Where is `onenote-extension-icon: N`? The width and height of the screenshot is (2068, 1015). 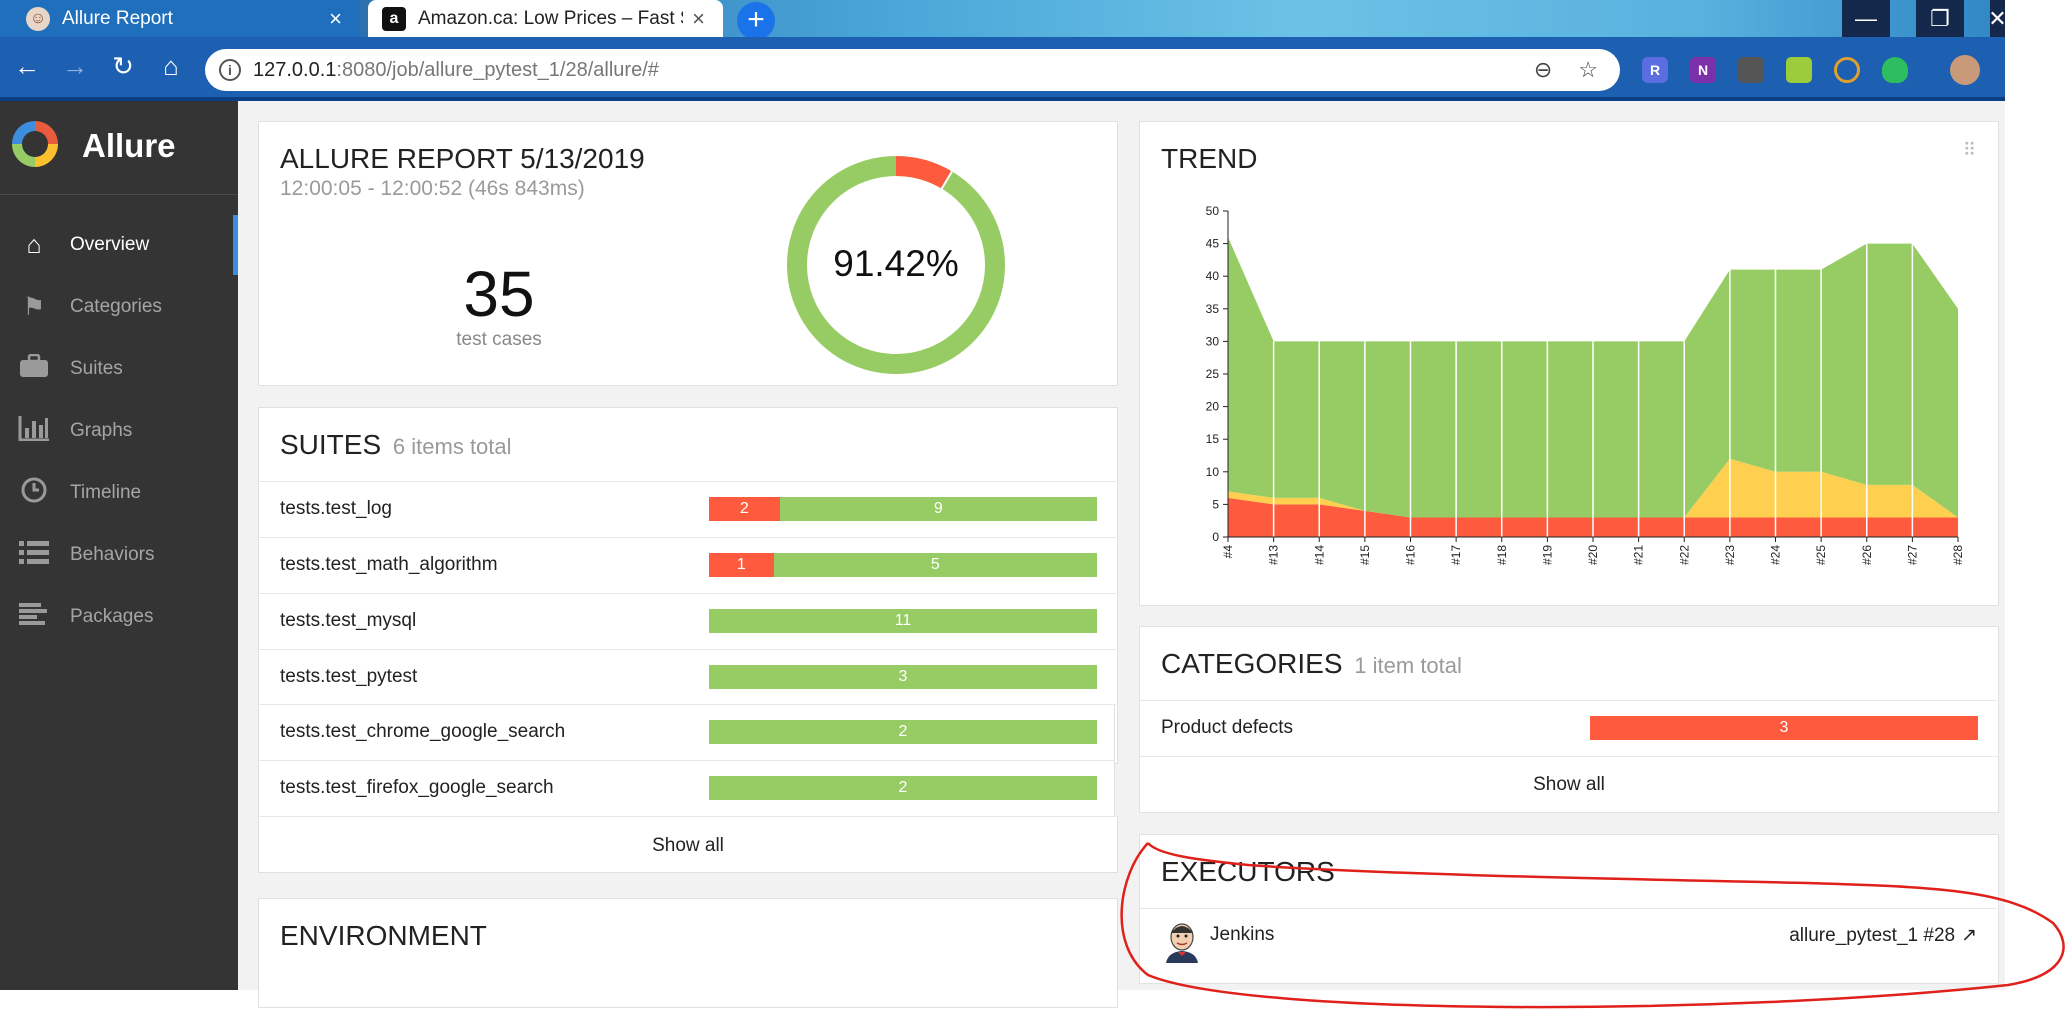
onenote-extension-icon: N is located at coordinates (1703, 70).